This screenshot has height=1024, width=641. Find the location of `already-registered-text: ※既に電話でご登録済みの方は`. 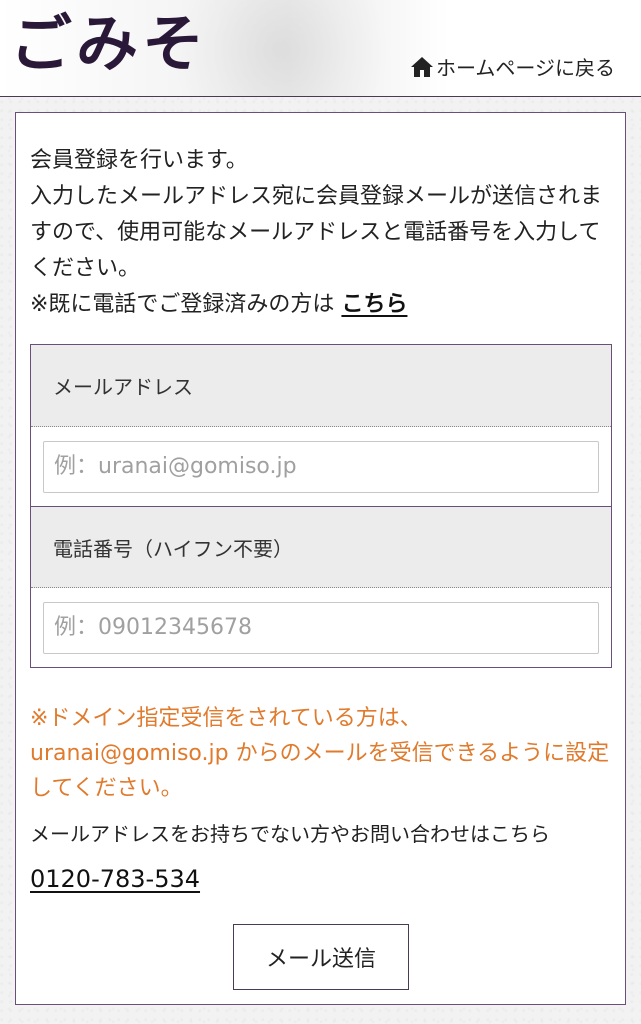

already-registered-text: ※既に電話でご登録済みの方は is located at coordinates (186, 304).